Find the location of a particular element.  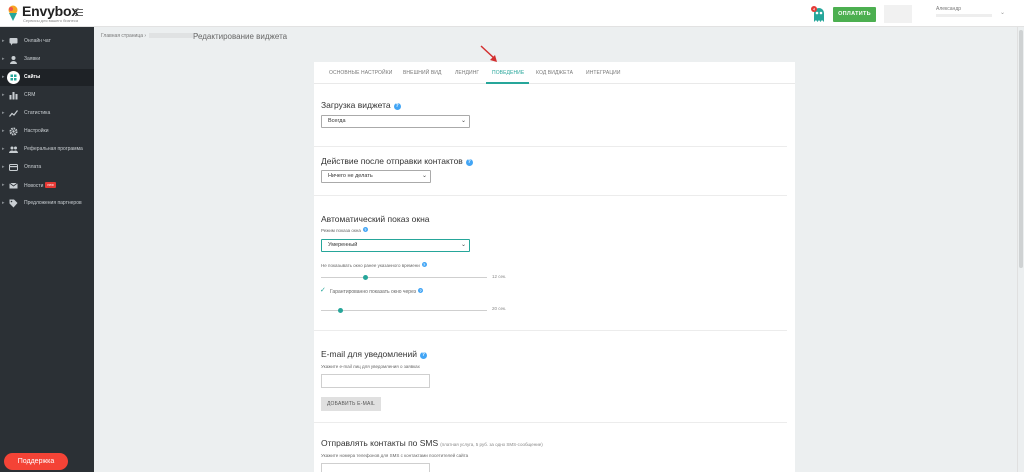

logo-title: Envybox is located at coordinates (50, 11).